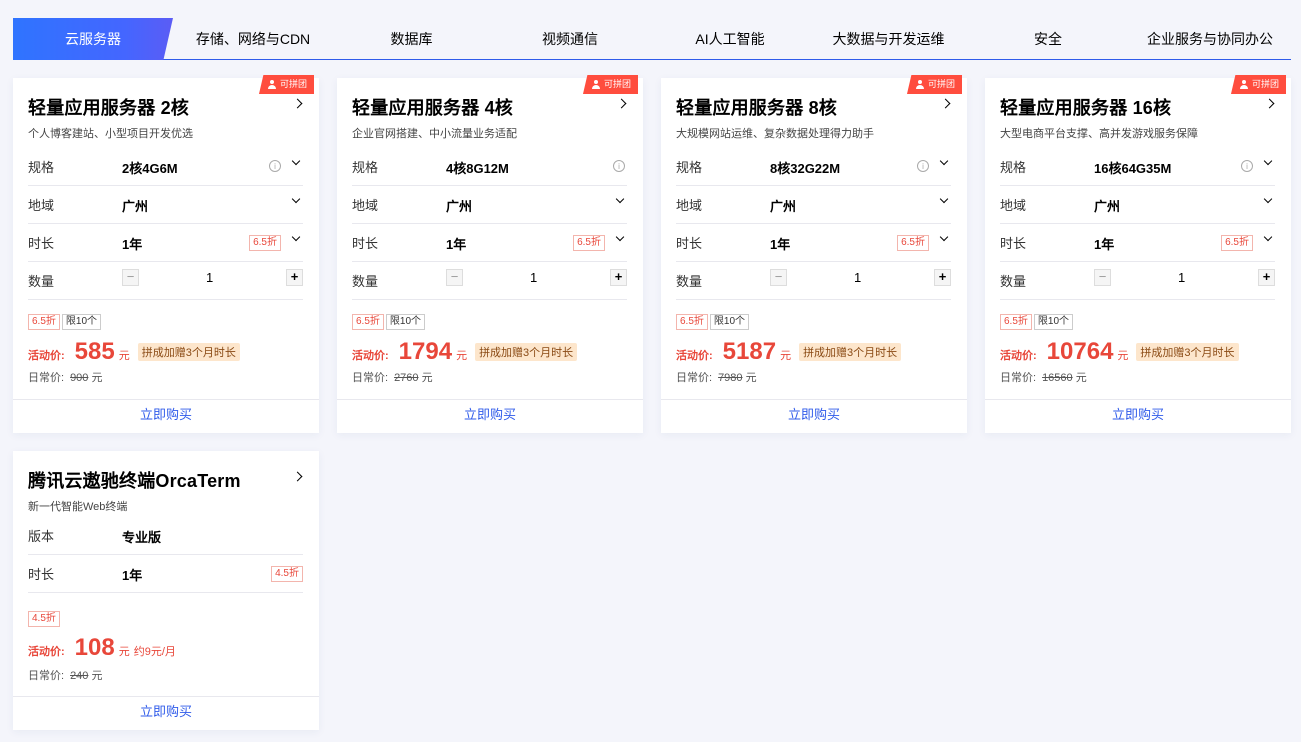 This screenshot has height=742, width=1301. Describe the element at coordinates (1018, 378) in the screenshot. I see `regular-price-label: 日常价:` at that location.